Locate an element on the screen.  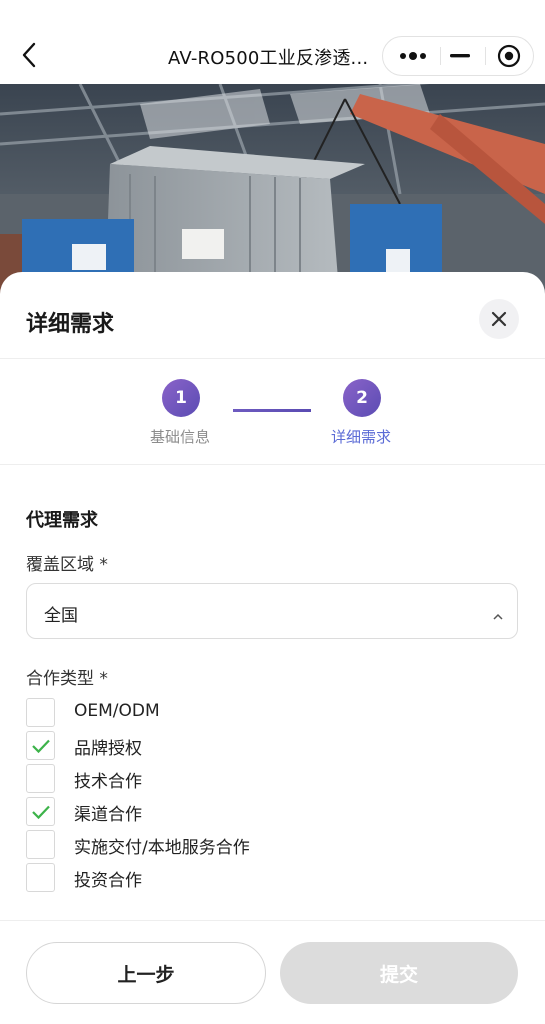
step-1-circle: 1 is located at coordinates (181, 398).